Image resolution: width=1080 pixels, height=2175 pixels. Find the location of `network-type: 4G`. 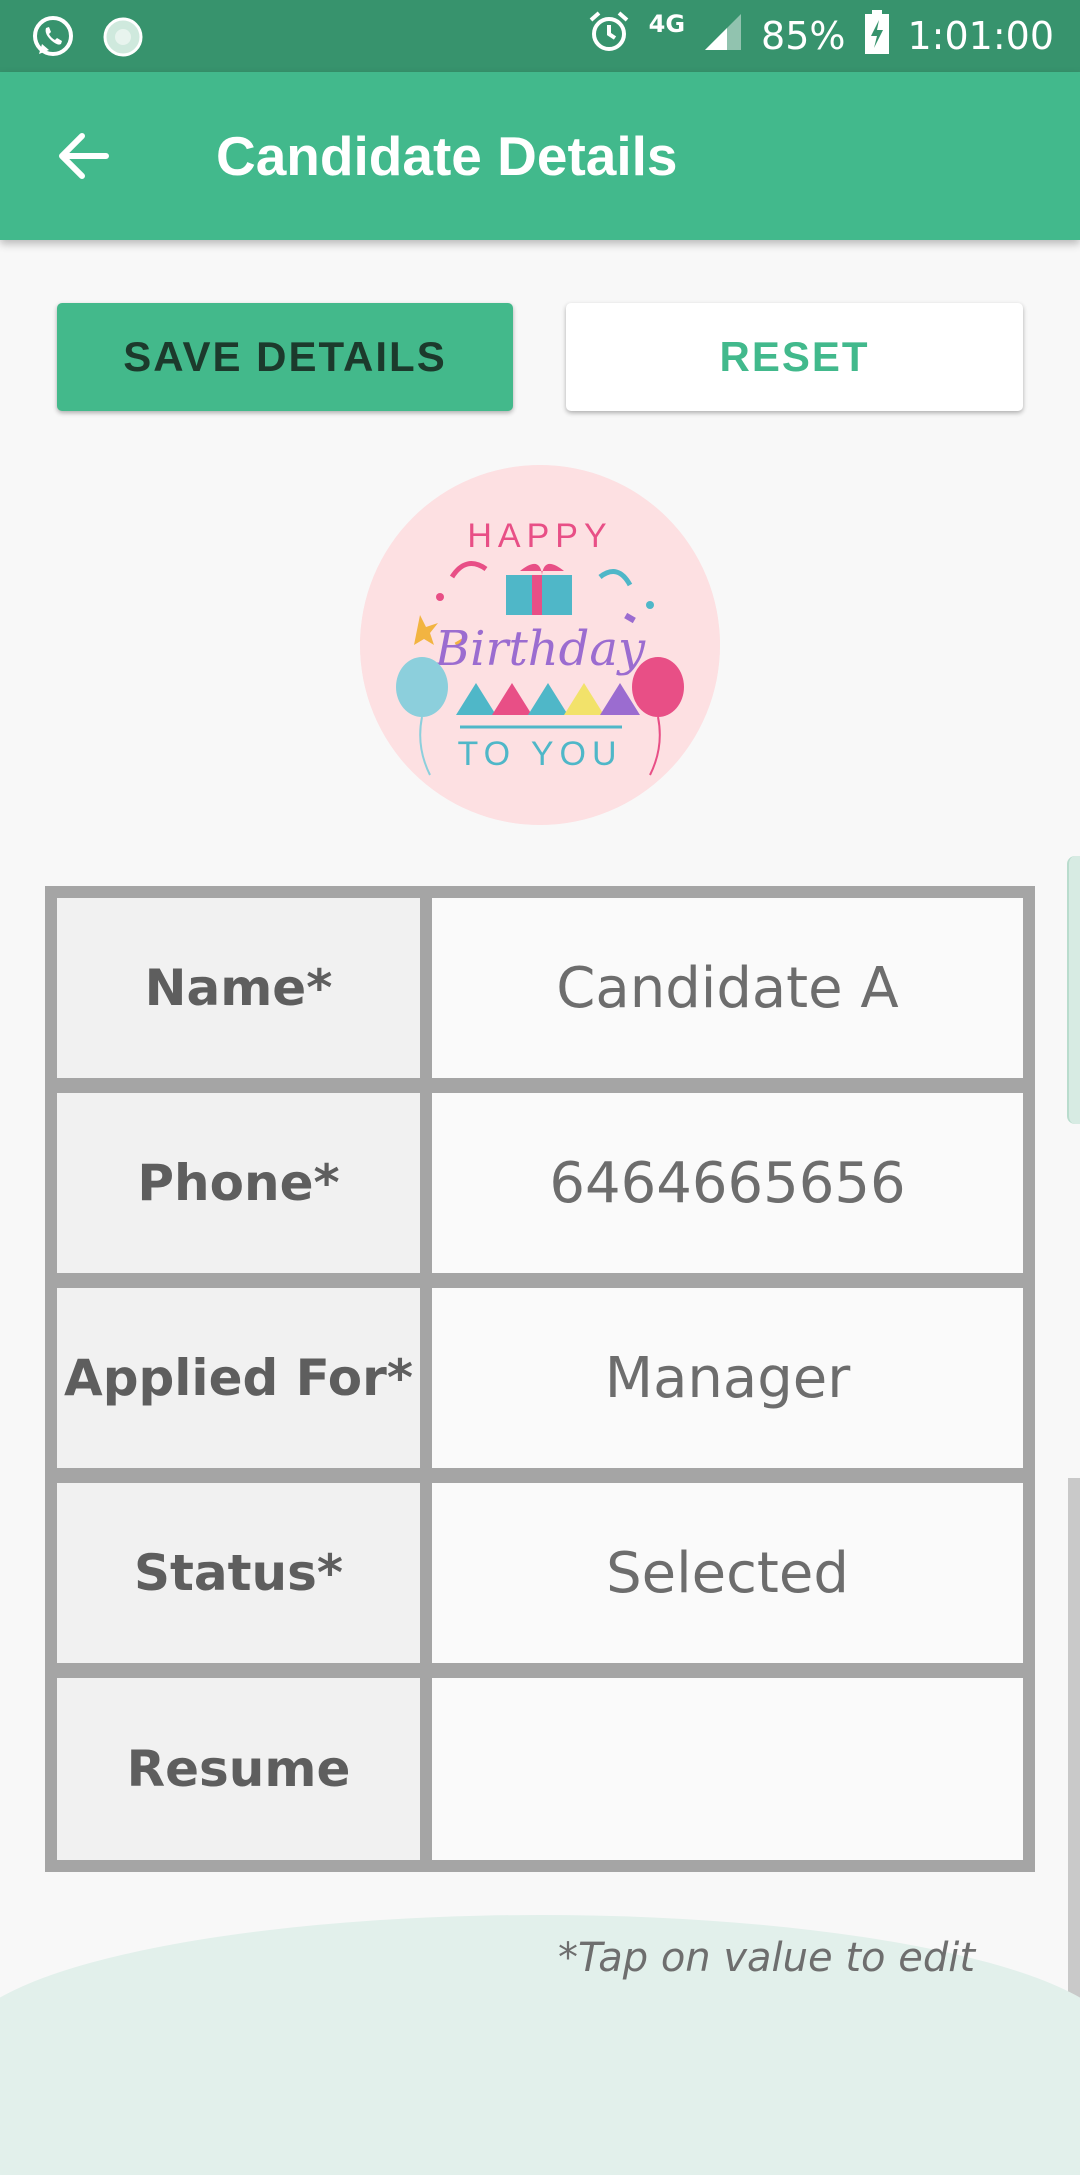

network-type: 4G is located at coordinates (667, 24).